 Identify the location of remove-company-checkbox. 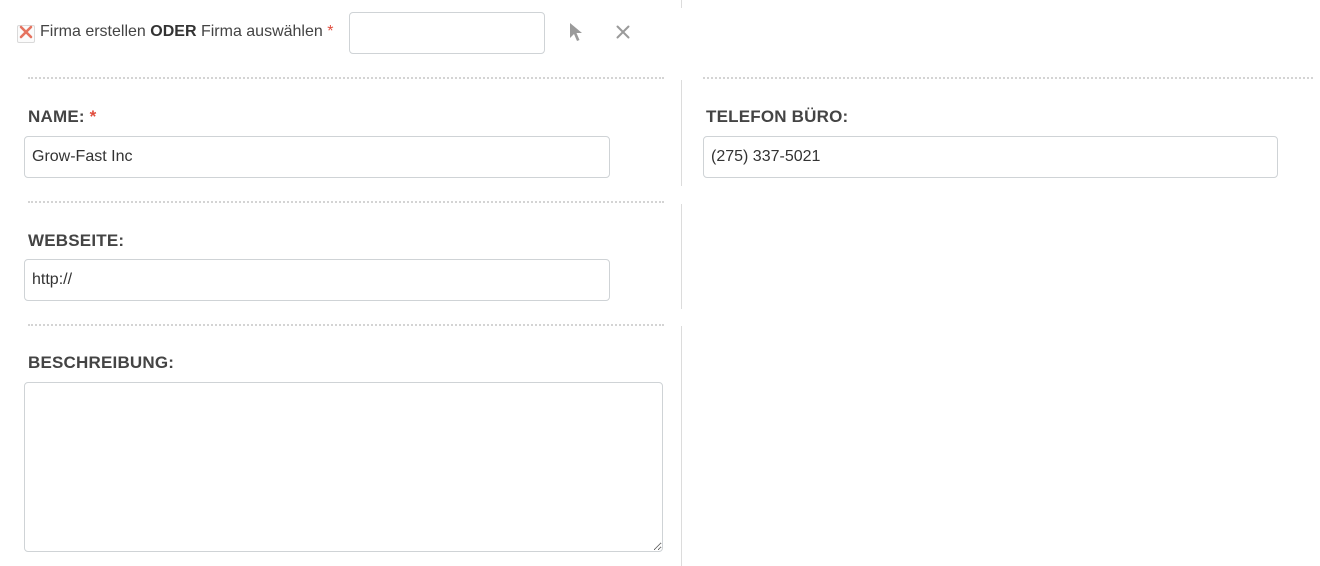
(26, 34).